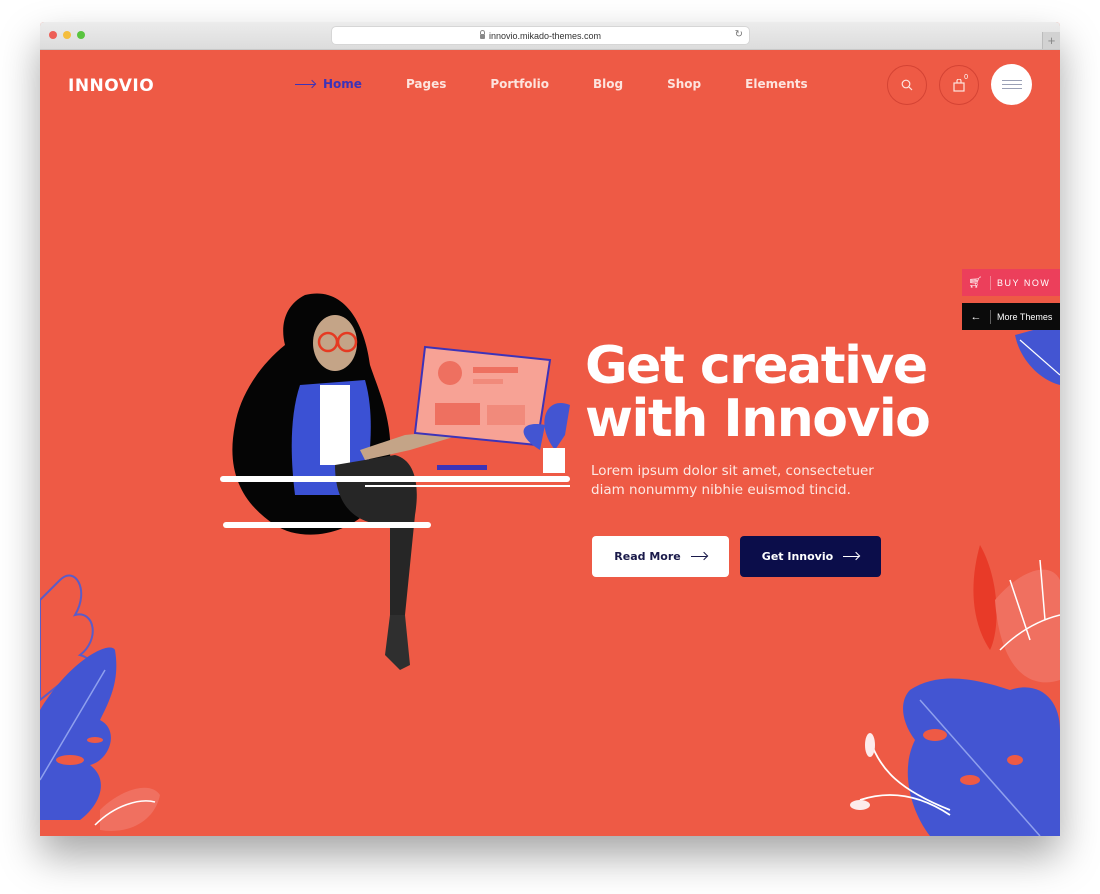  Describe the element at coordinates (966, 77) in the screenshot. I see `cart-count-badge: 0` at that location.